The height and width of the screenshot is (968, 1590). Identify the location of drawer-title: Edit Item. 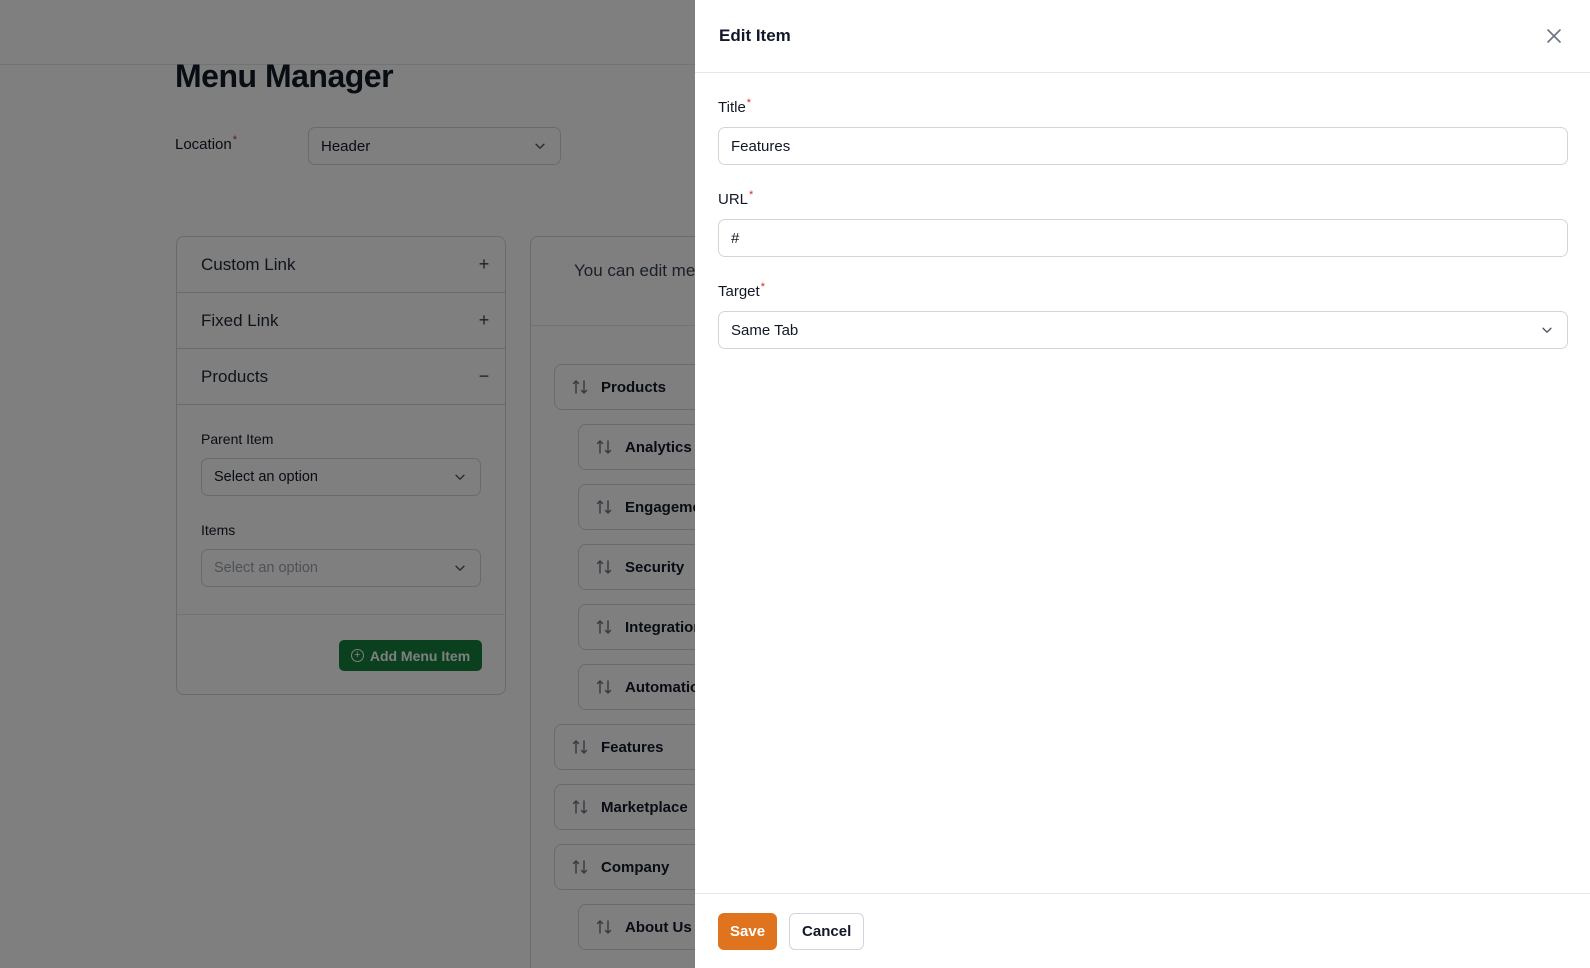
(755, 35).